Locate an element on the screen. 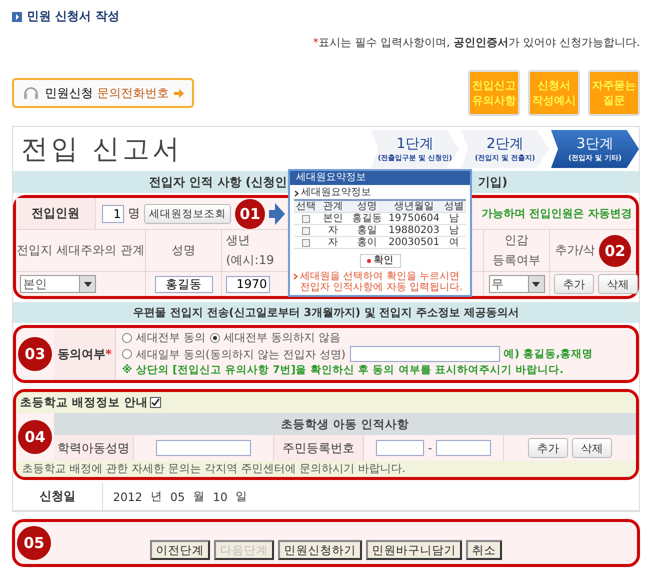 The width and height of the screenshot is (650, 587). info-text: 가능하며 전입인원은 자동변경 is located at coordinates (557, 213).